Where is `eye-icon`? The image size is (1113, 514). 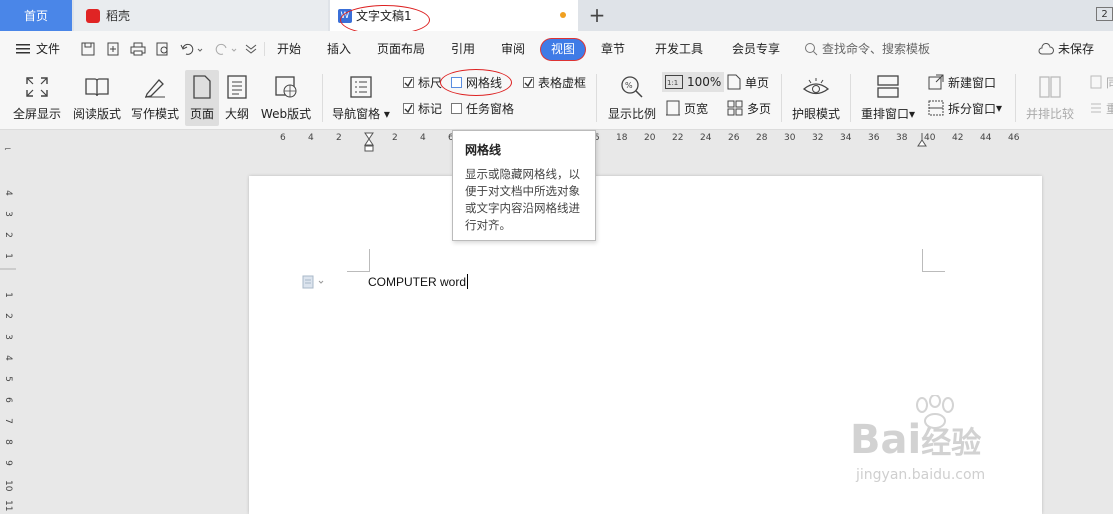
eye-icon is located at coordinates (816, 86).